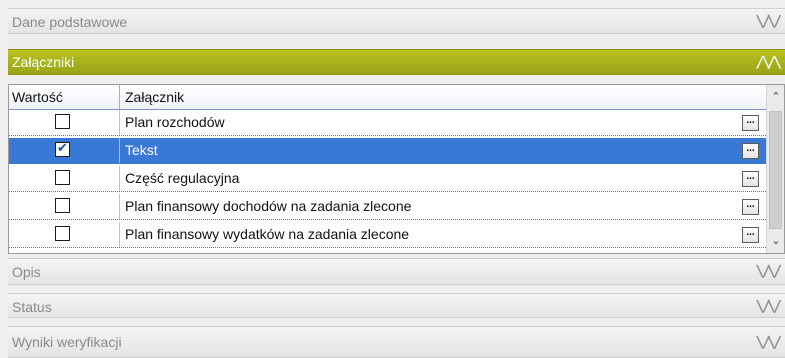 This screenshot has width=785, height=358. I want to click on chevron-double-up-icon: ⋀⋀, so click(768, 61).